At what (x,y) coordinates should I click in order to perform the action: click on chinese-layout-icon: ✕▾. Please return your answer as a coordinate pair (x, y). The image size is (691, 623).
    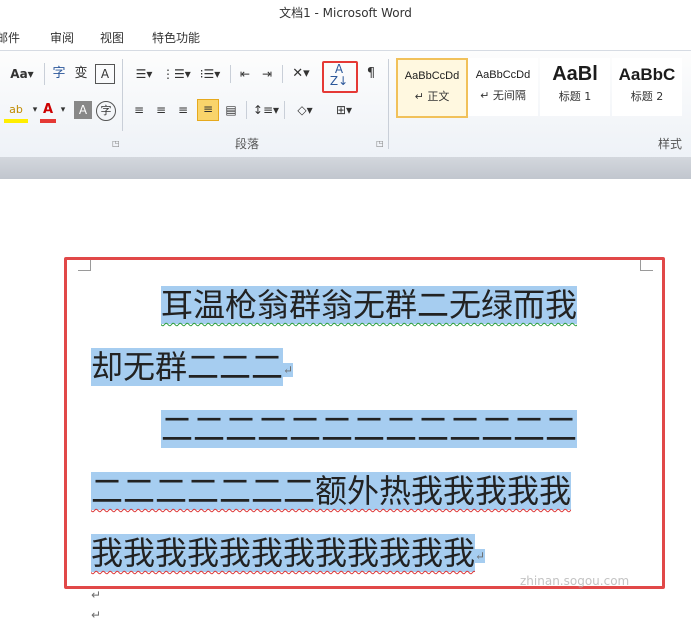
    Looking at the image, I should click on (301, 74).